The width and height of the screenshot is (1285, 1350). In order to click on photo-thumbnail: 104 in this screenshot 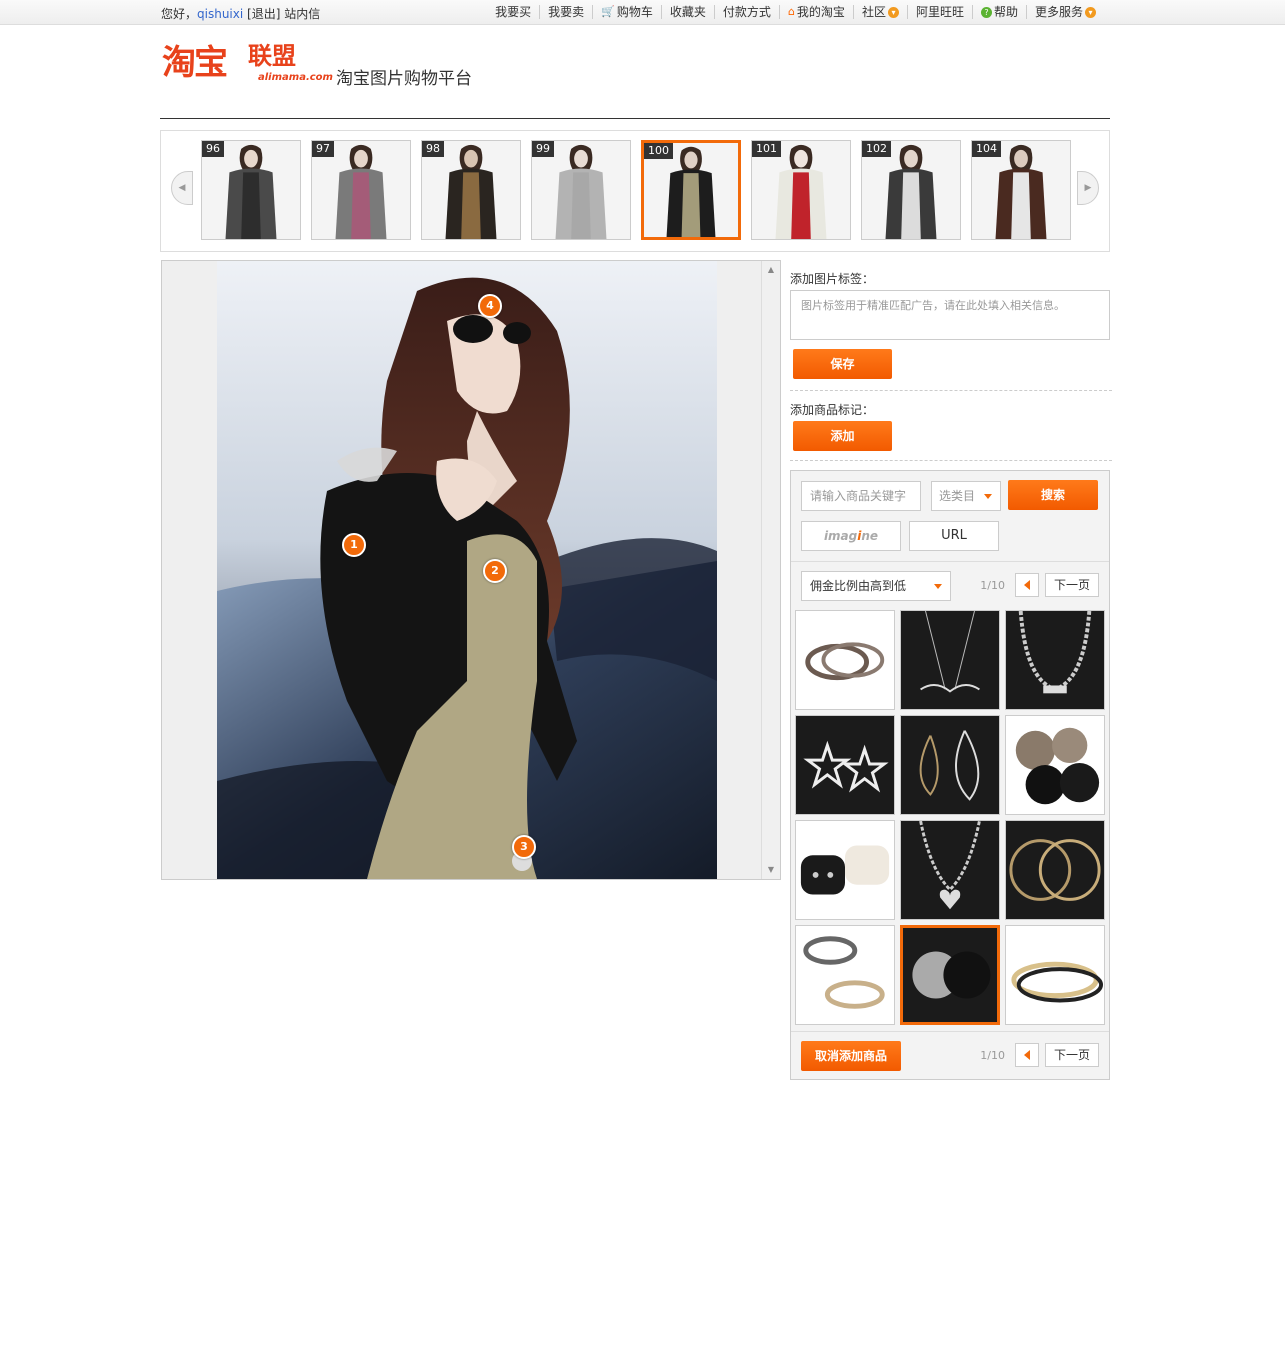, I will do `click(1021, 190)`.